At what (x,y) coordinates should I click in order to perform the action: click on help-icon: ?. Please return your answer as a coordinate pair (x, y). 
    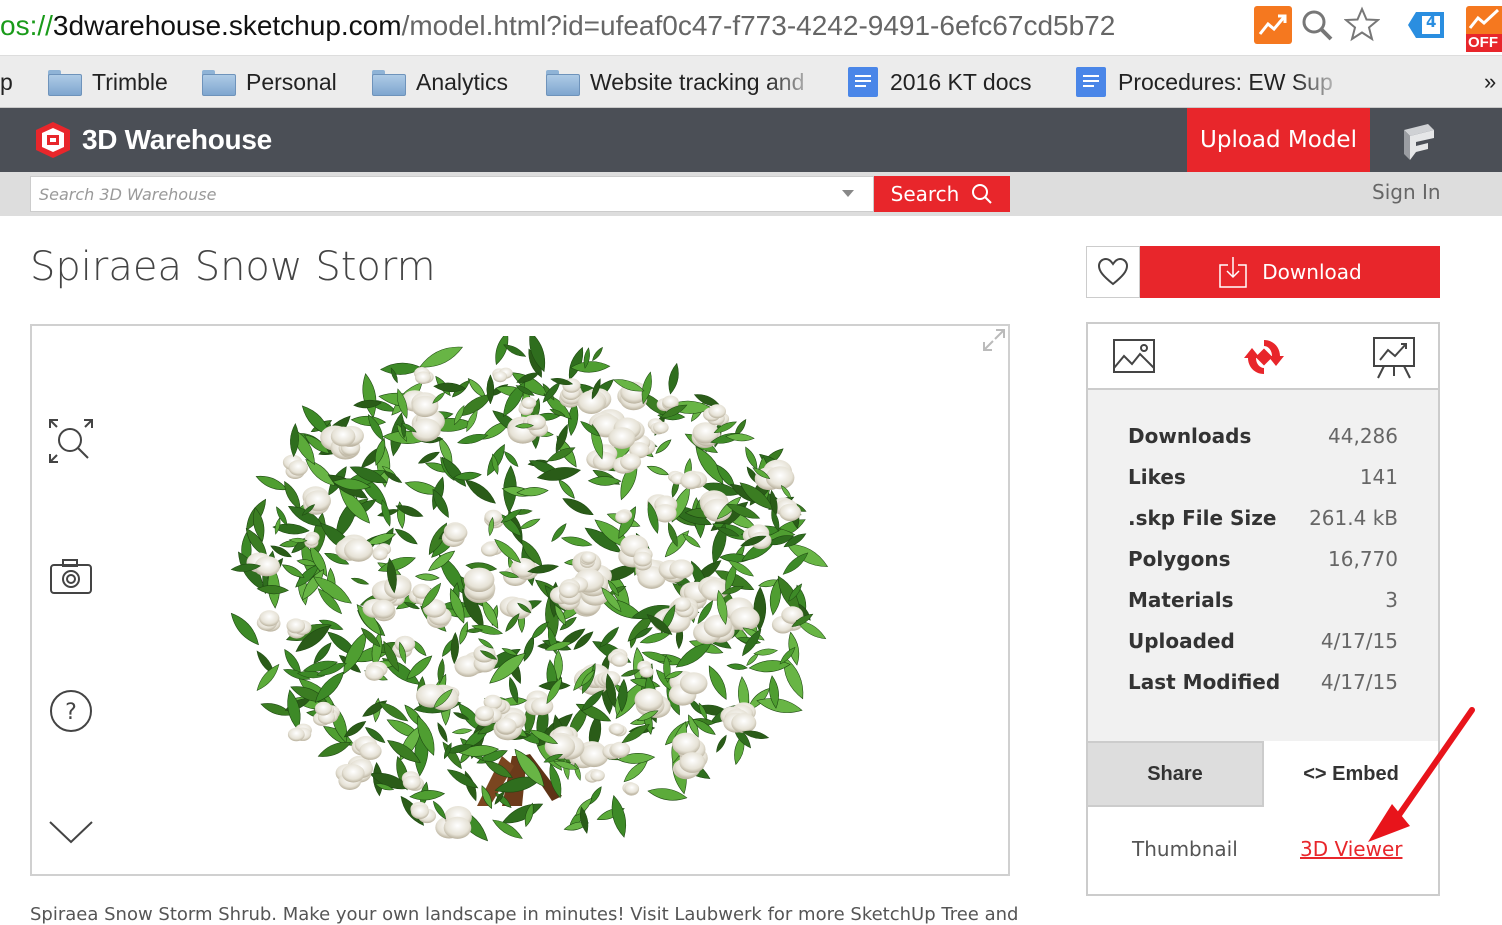
    Looking at the image, I should click on (71, 711).